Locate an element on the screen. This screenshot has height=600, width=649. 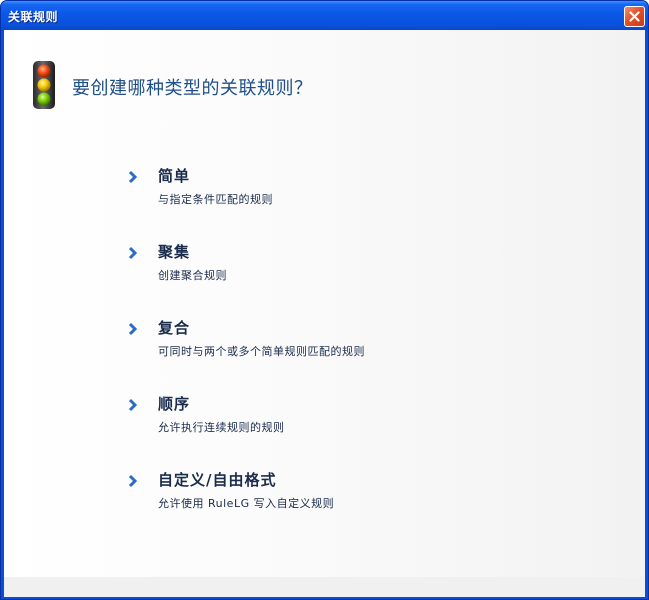
option-title: 顺序 is located at coordinates (174, 404).